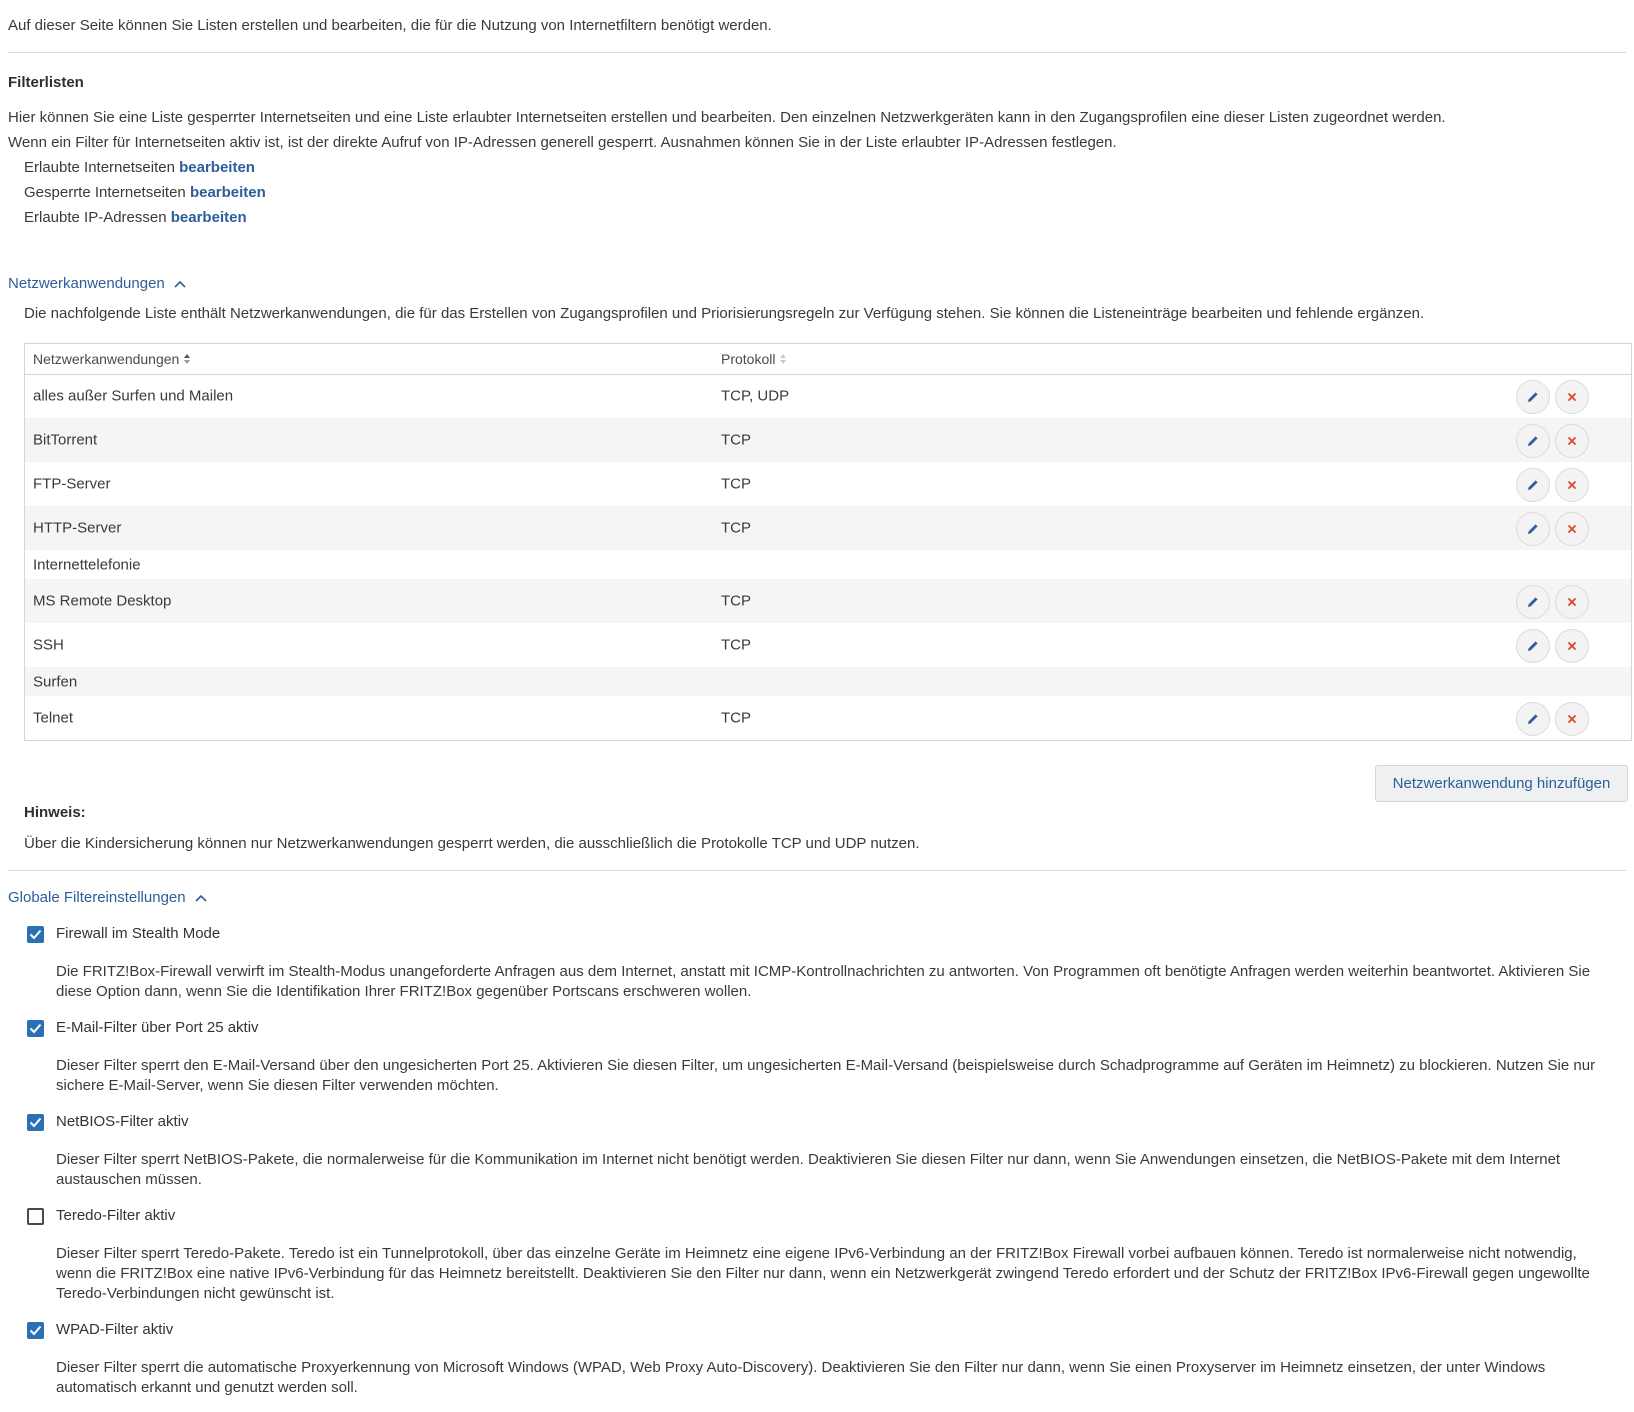 The height and width of the screenshot is (1412, 1634). Describe the element at coordinates (87, 564) in the screenshot. I see `application-name-cell: Internettelefonie` at that location.